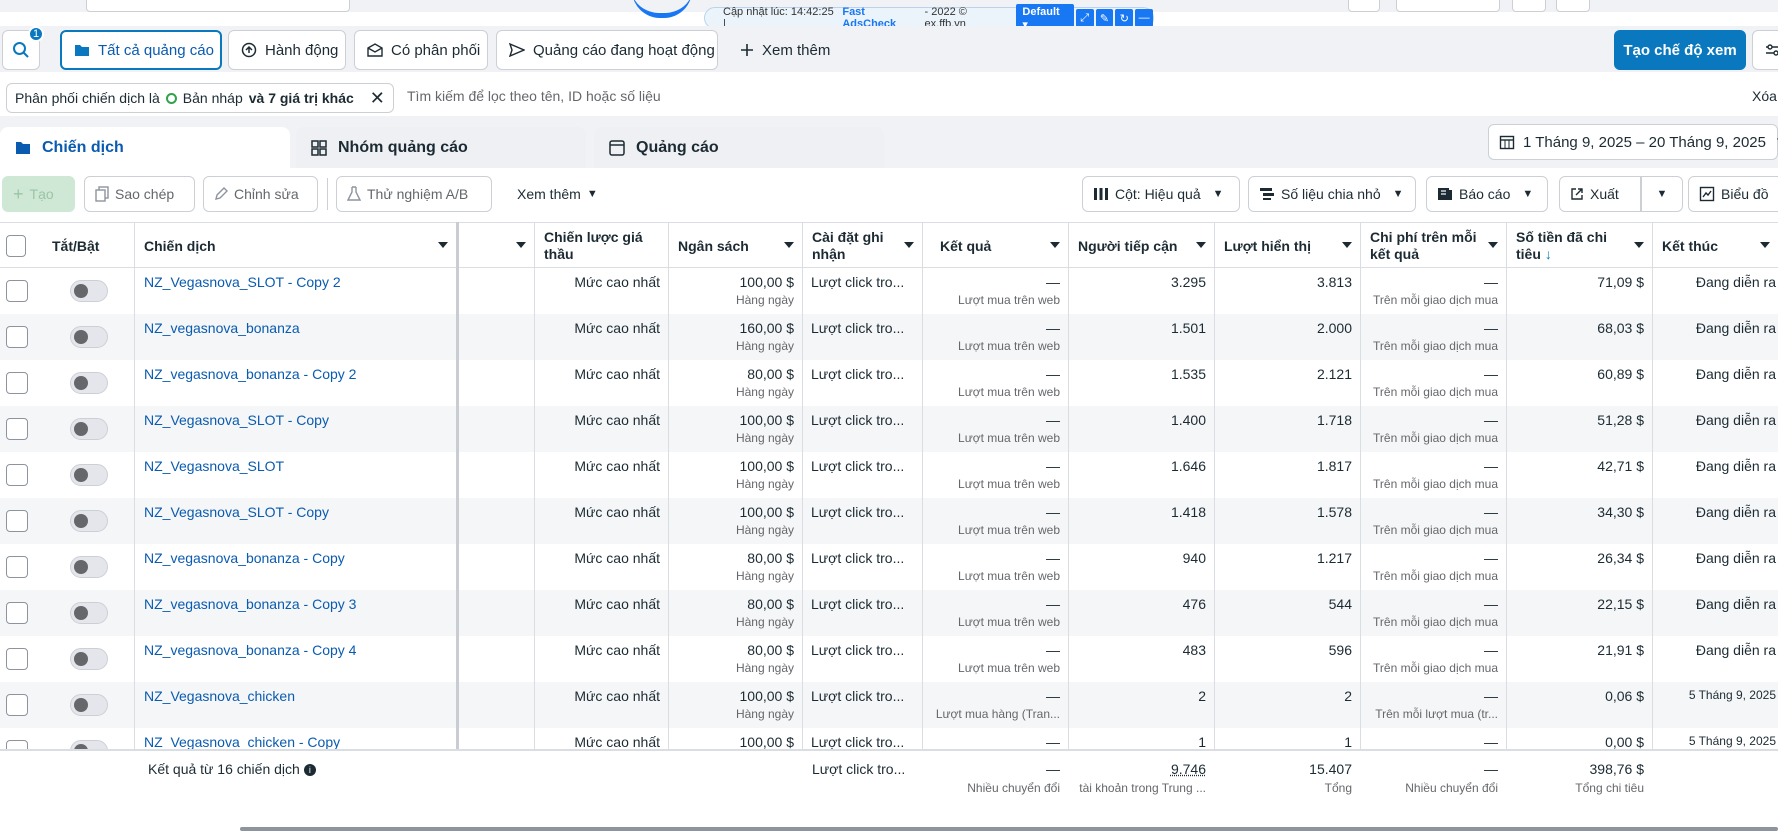 This screenshot has width=1778, height=831. What do you see at coordinates (295, 246) in the screenshot?
I see `column-header-campaign: Chiến dịch` at bounding box center [295, 246].